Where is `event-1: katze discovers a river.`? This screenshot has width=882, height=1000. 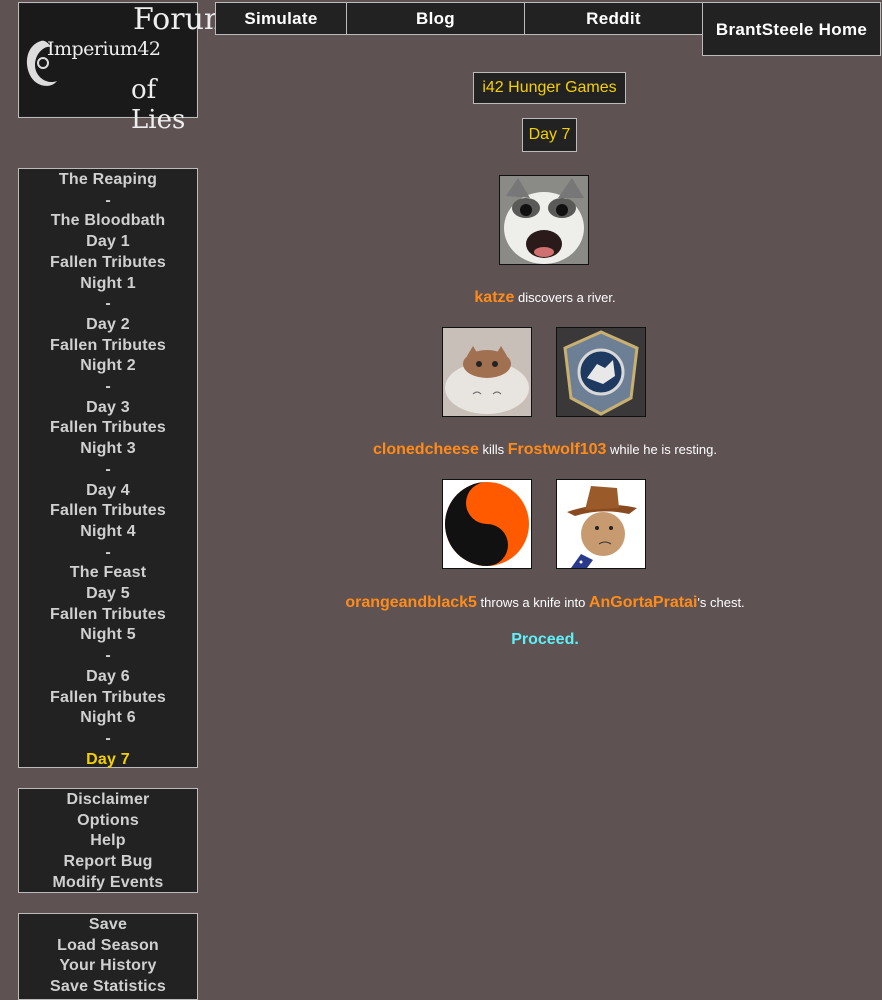 event-1: katze discovers a river. is located at coordinates (545, 298).